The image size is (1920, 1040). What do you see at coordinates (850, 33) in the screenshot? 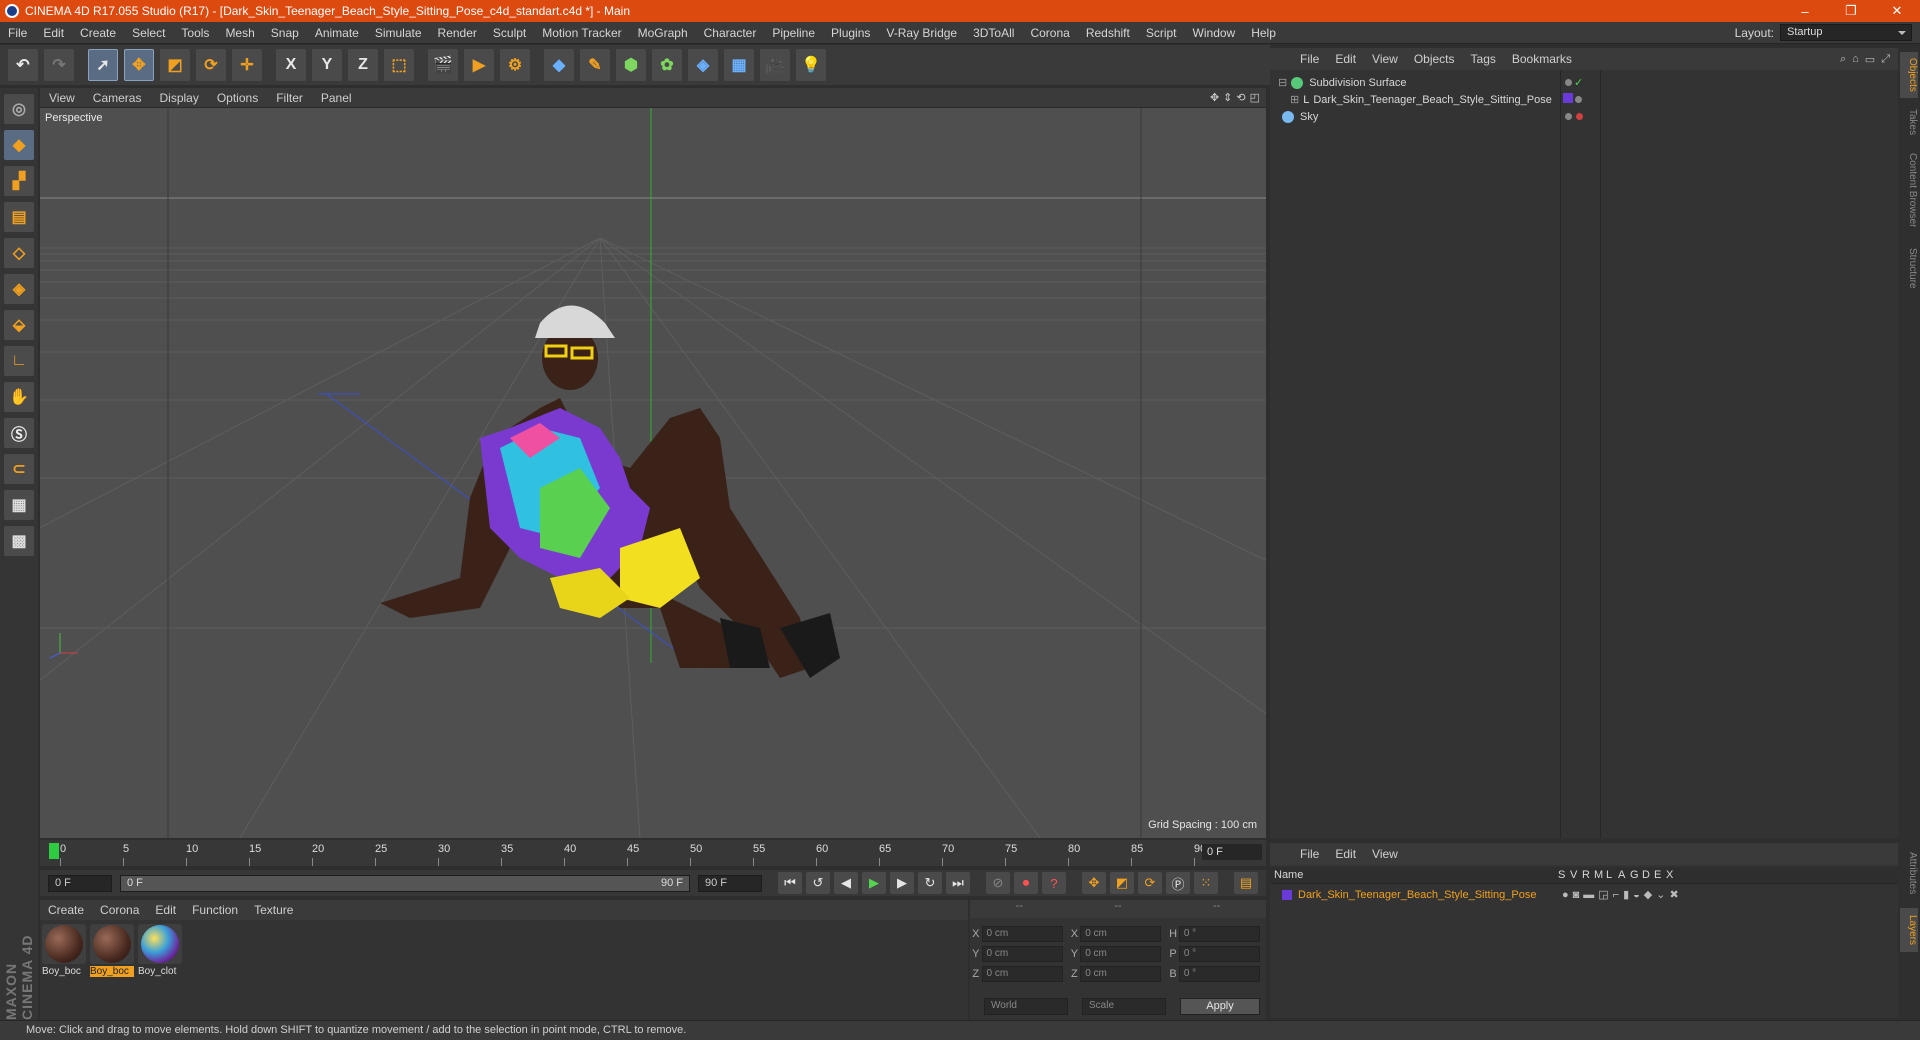
I see `menu-plugins: Plugins` at bounding box center [850, 33].